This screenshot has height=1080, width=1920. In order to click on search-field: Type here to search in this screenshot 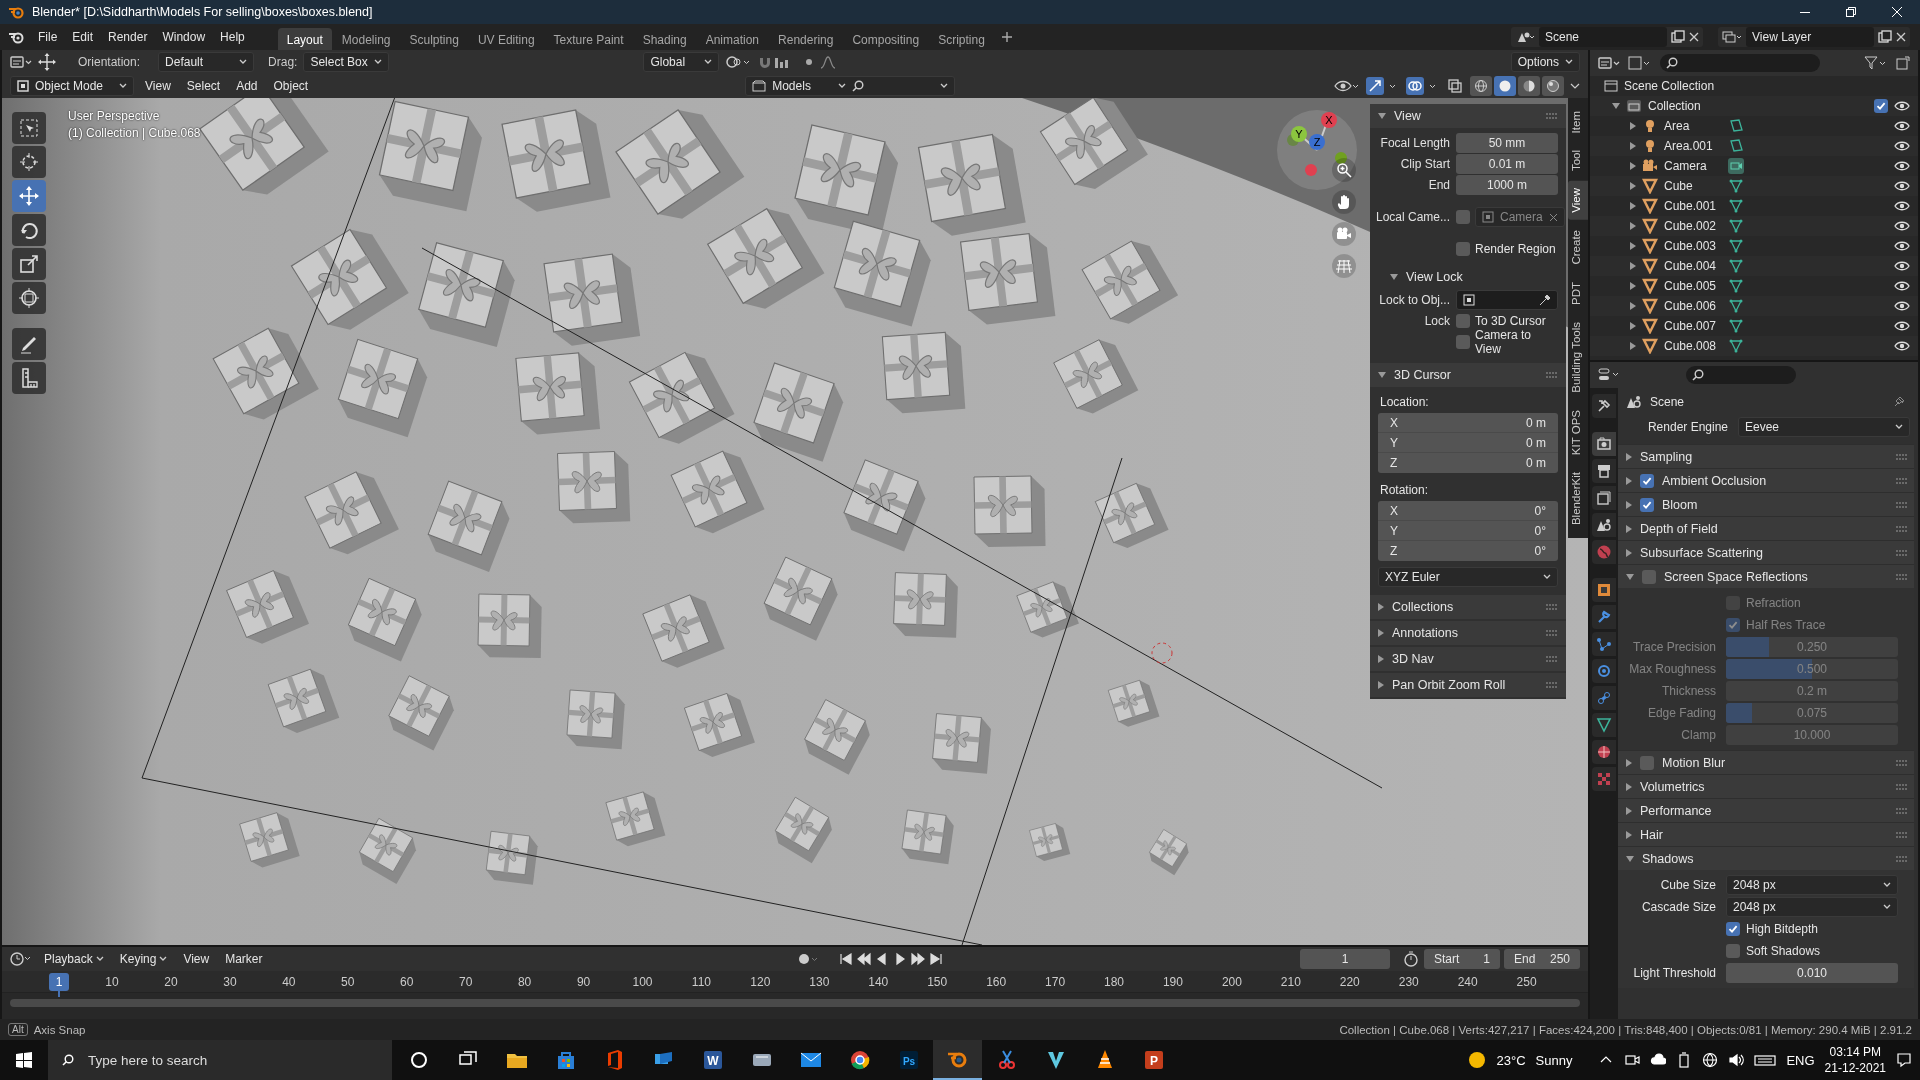, I will do `click(220, 1060)`.